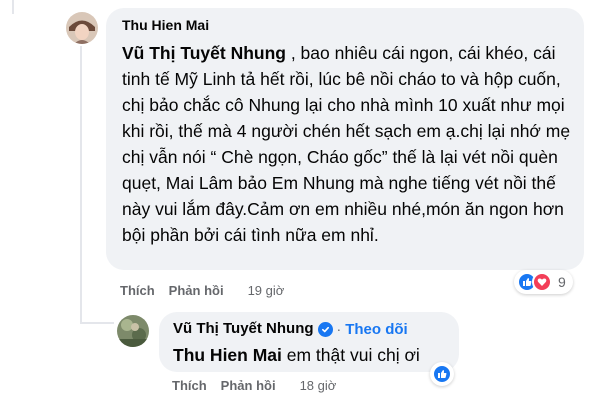  I want to click on like-icon, so click(442, 374).